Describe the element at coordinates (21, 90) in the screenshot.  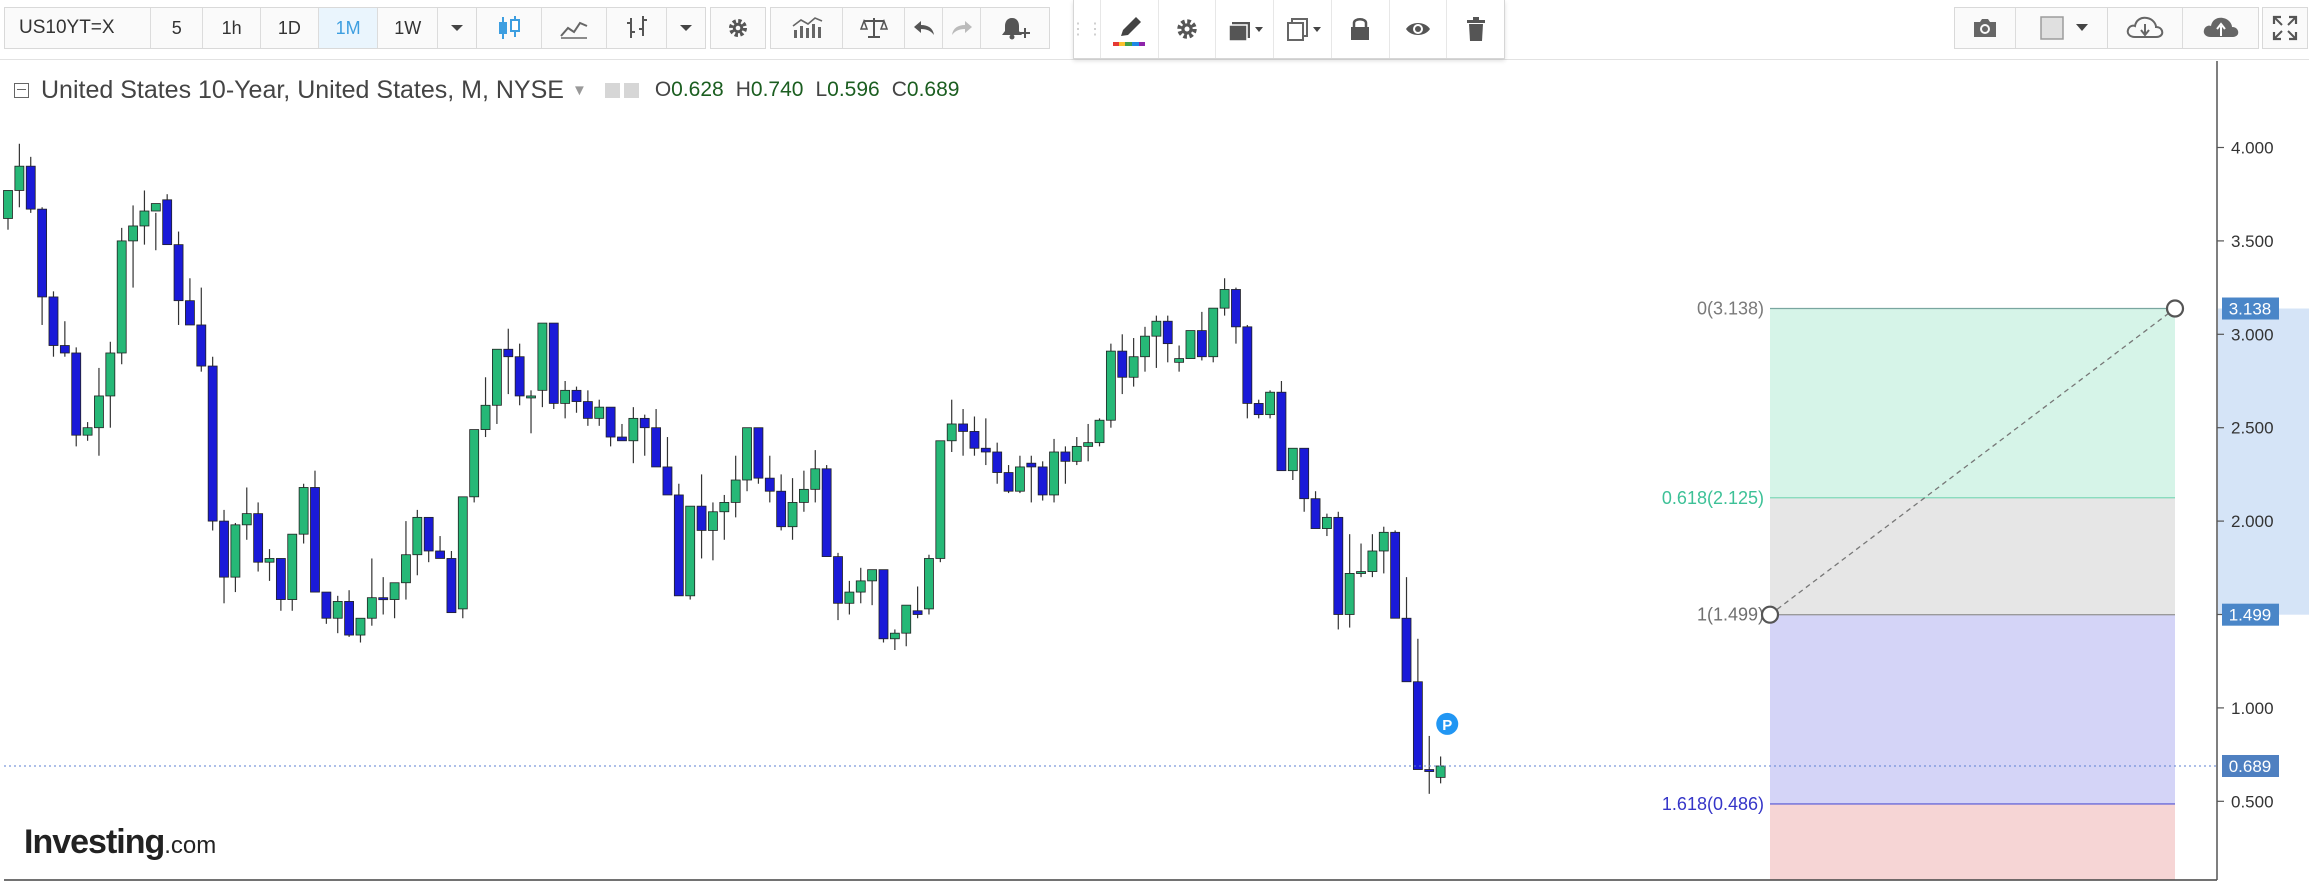
I see `collapse-legend-icon` at that location.